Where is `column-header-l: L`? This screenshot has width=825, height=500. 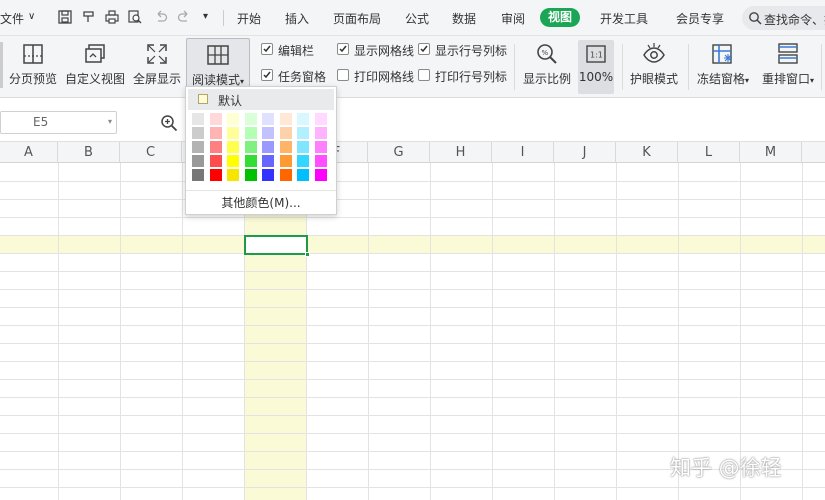
column-header-l: L is located at coordinates (709, 152).